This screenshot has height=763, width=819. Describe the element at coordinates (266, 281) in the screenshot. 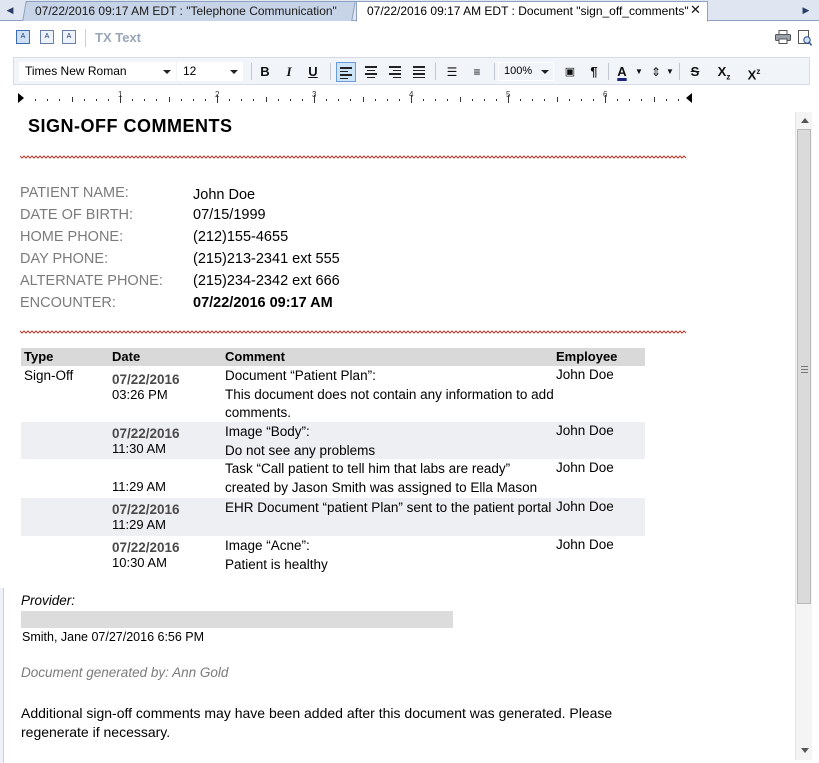

I see `alternate-phone-value: (215)234-2342 ext 666` at that location.